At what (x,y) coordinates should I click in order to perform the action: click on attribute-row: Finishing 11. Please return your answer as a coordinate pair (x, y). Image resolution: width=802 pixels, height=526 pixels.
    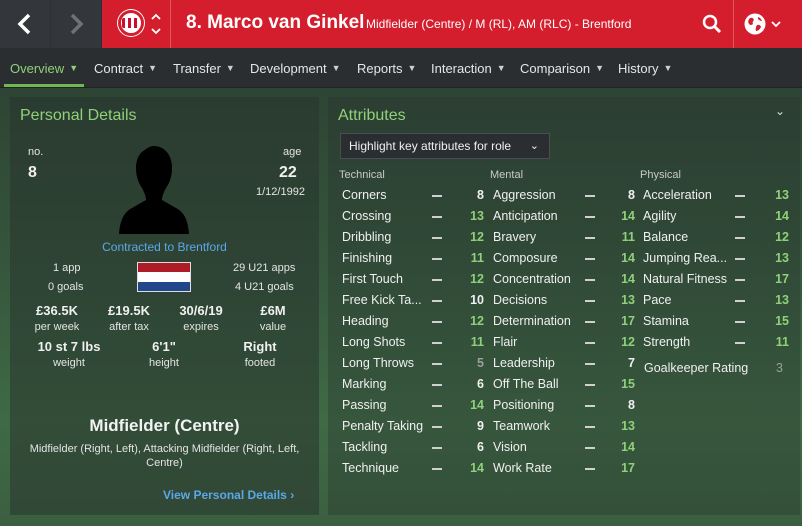
    Looking at the image, I should click on (413, 258).